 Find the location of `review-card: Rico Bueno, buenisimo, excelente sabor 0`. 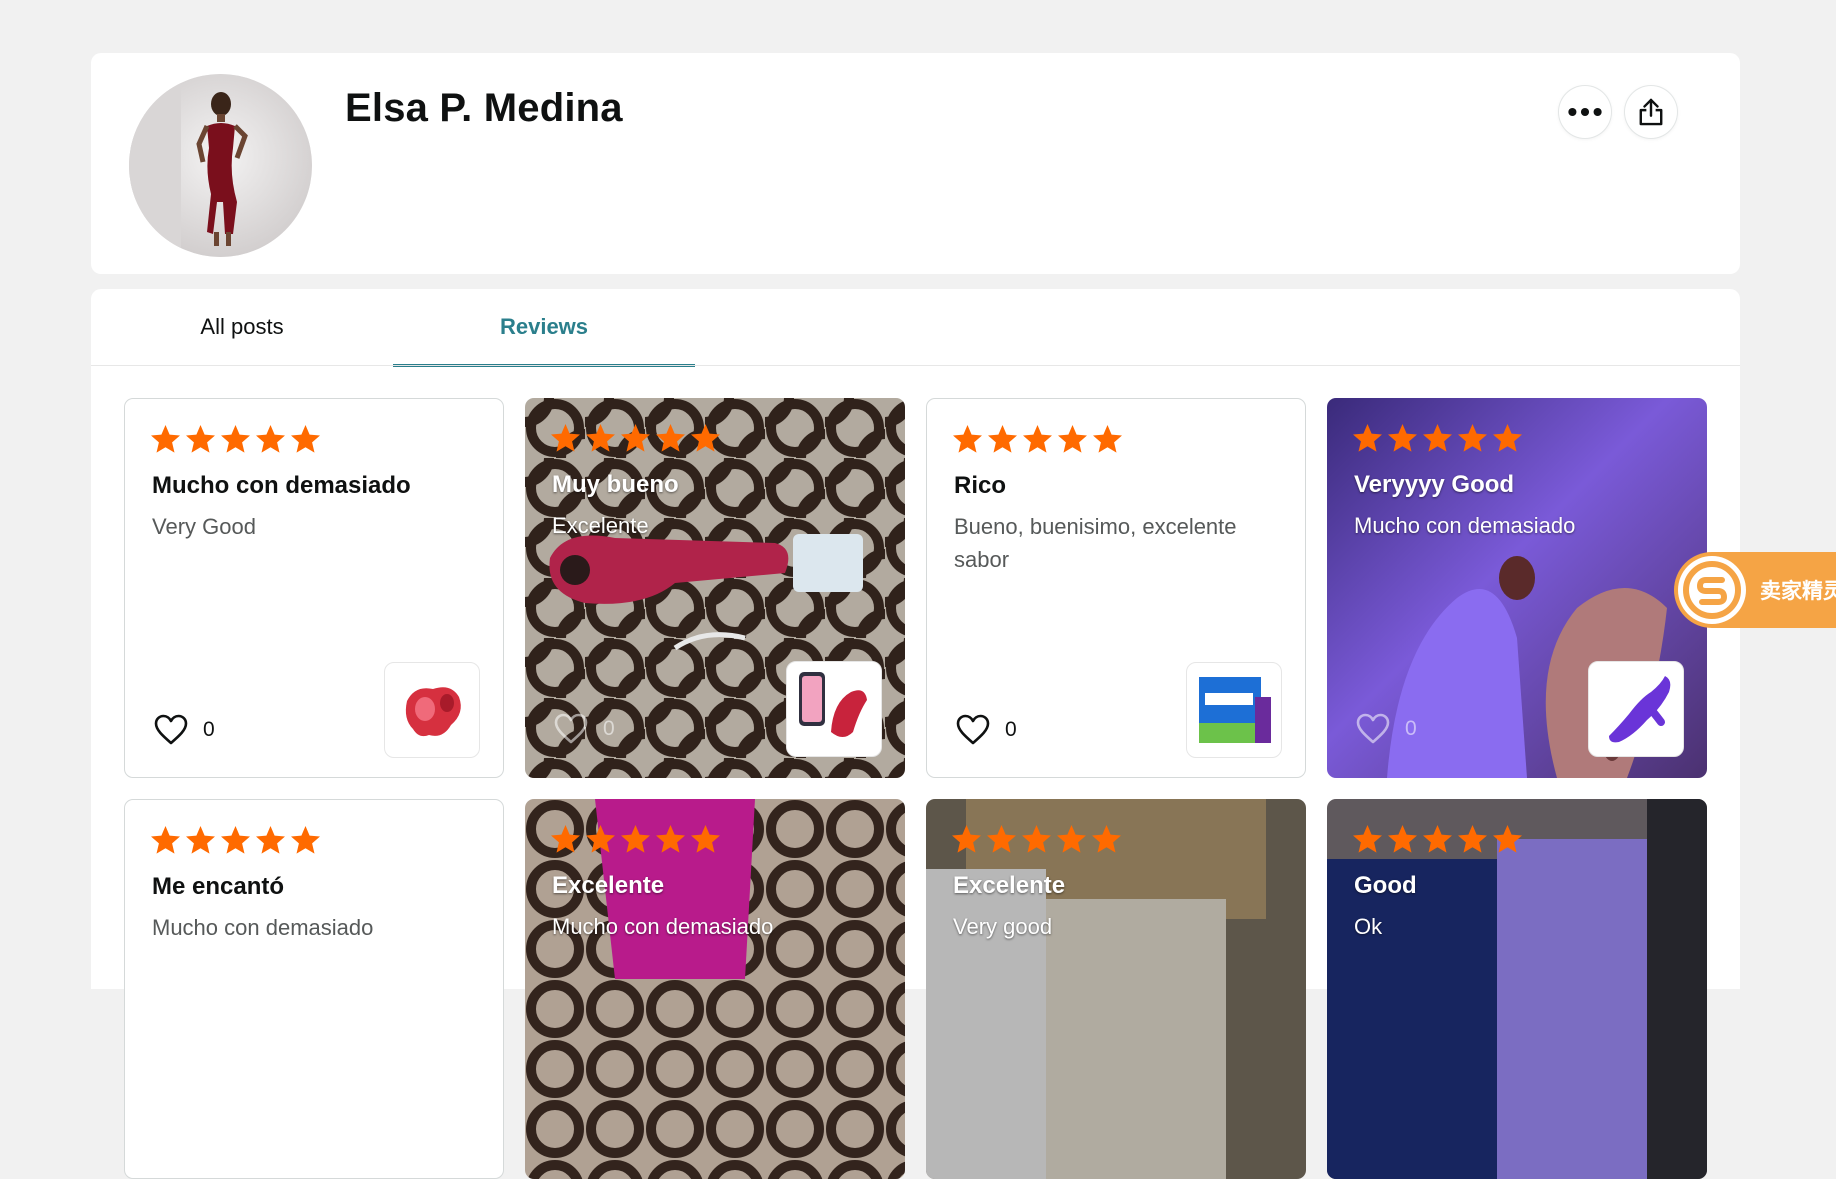

review-card: Rico Bueno, buenisimo, excelente sabor 0 is located at coordinates (1116, 588).